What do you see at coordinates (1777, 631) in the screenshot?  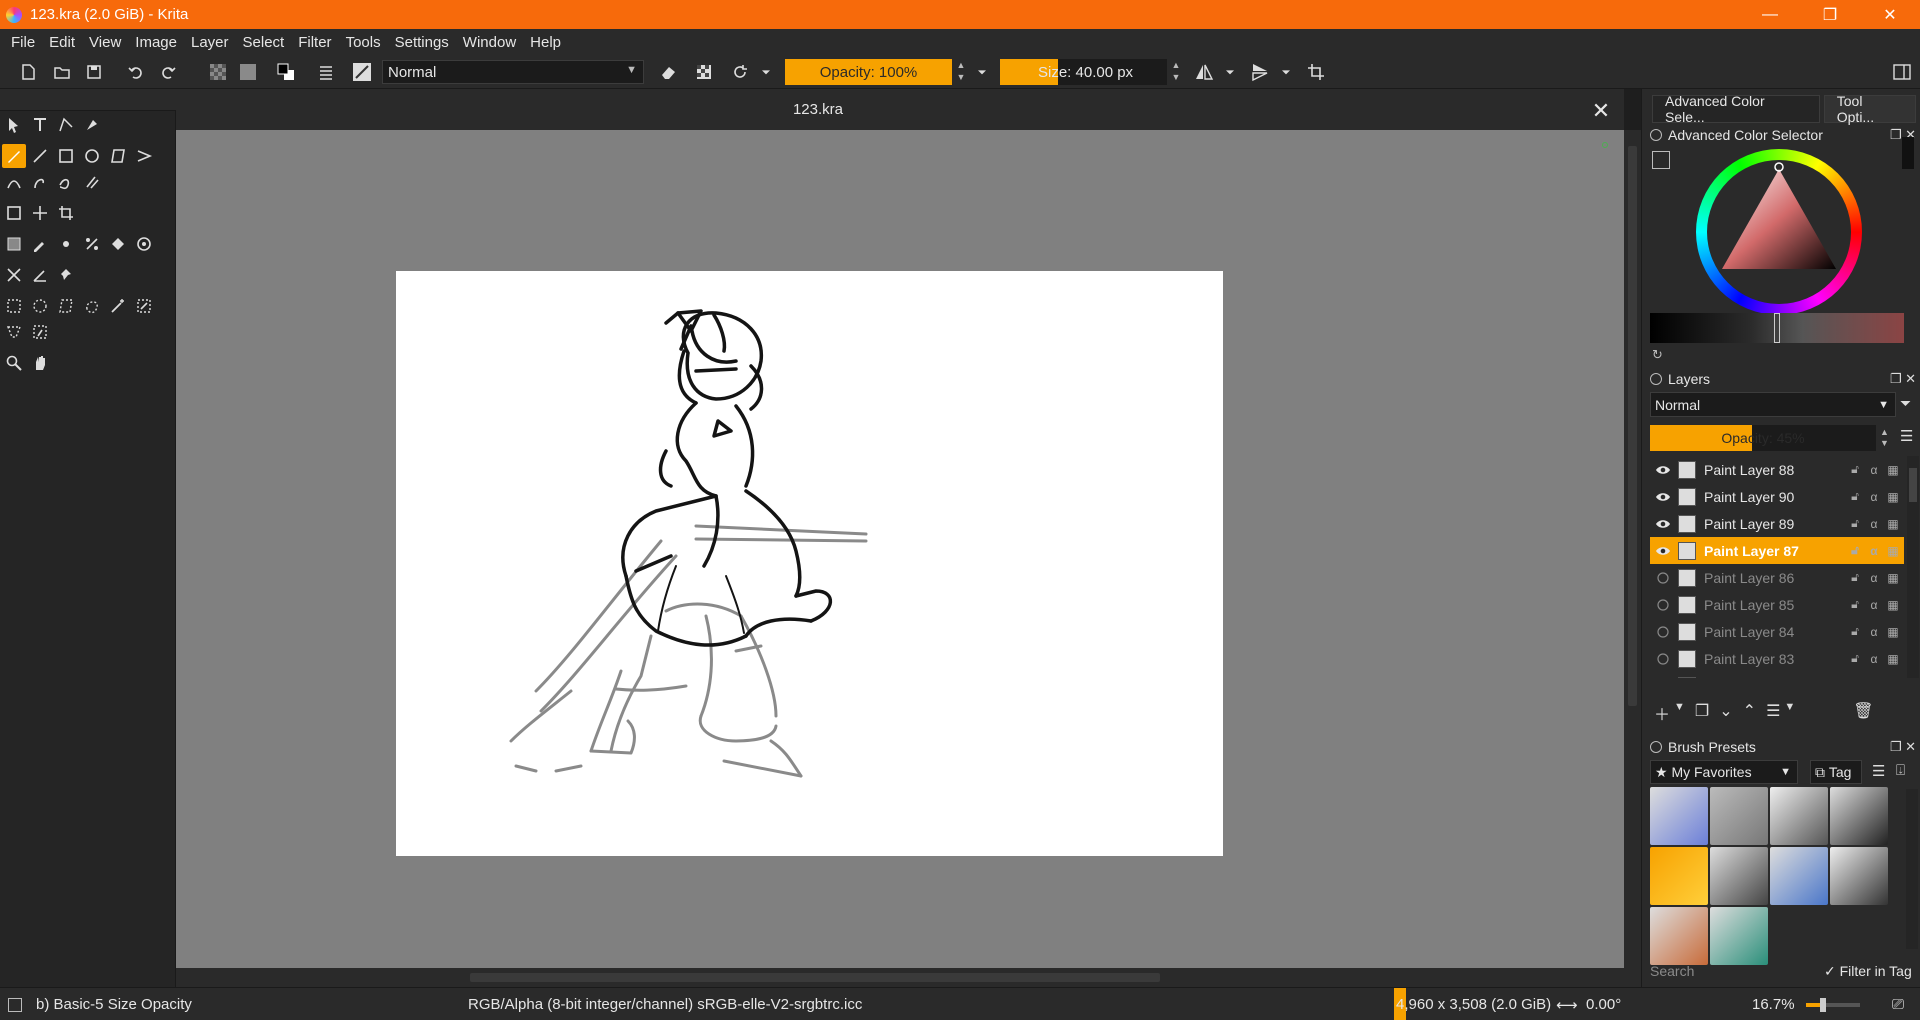 I see `layer-row: Paint Layer 84 🔓︎ α ▦` at bounding box center [1777, 631].